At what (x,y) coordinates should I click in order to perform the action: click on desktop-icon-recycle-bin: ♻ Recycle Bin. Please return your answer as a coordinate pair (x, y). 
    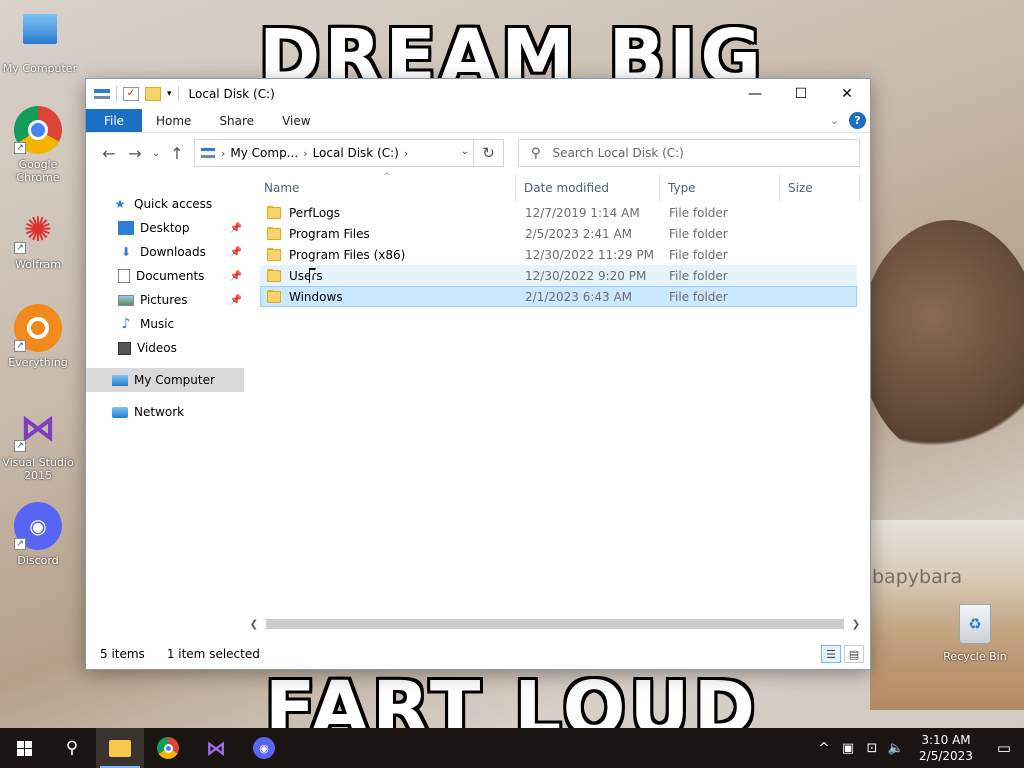
    Looking at the image, I should click on (975, 633).